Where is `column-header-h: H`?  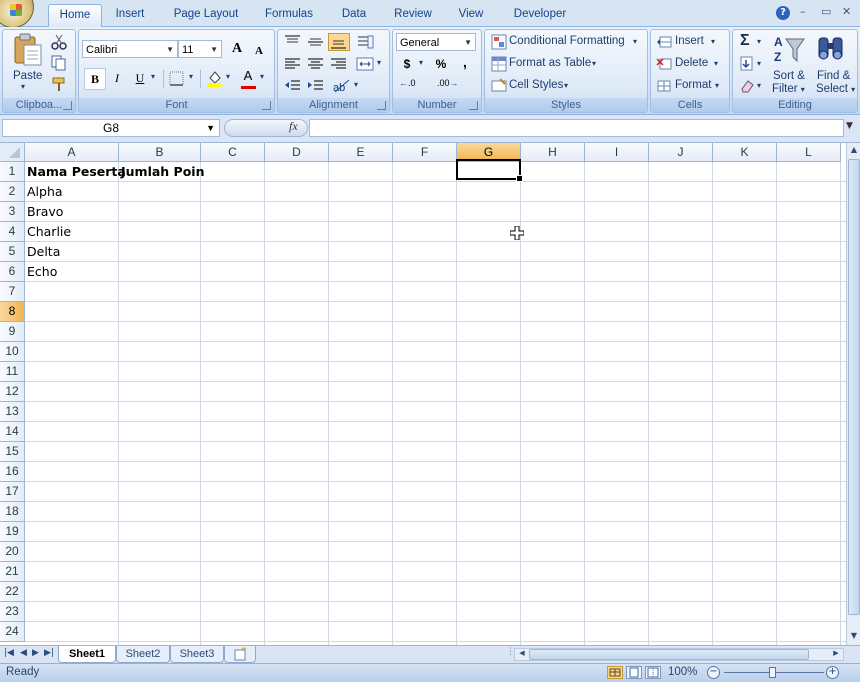
column-header-h: H is located at coordinates (553, 152).